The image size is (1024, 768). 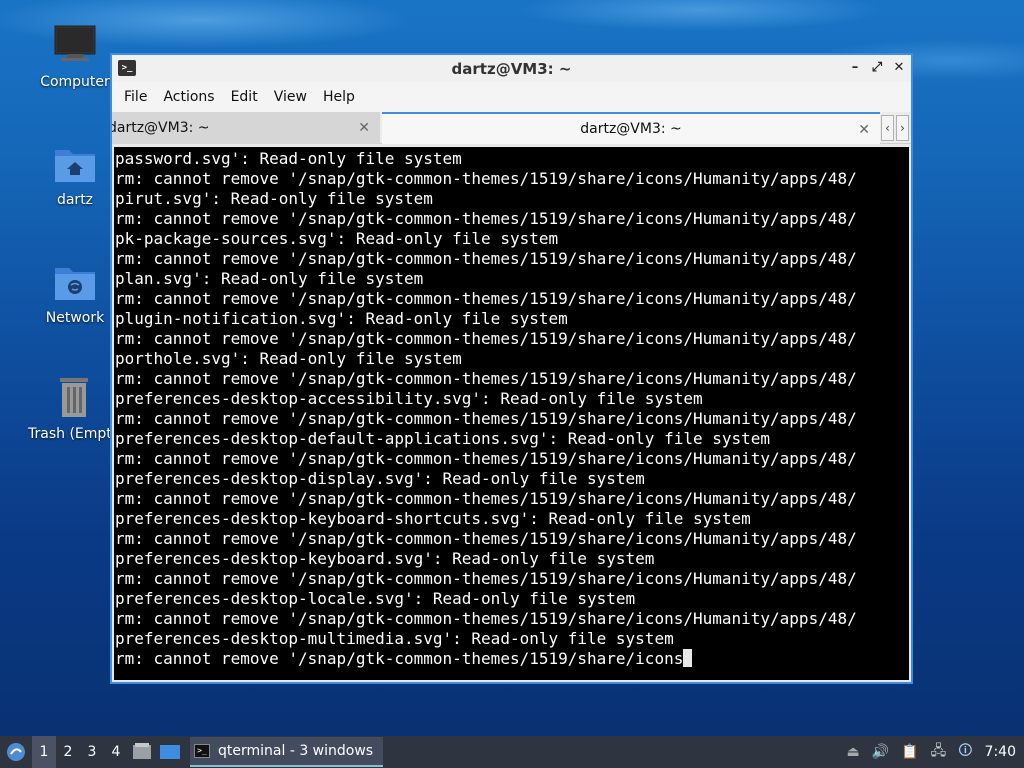 I want to click on minimize-button: –, so click(x=855, y=68).